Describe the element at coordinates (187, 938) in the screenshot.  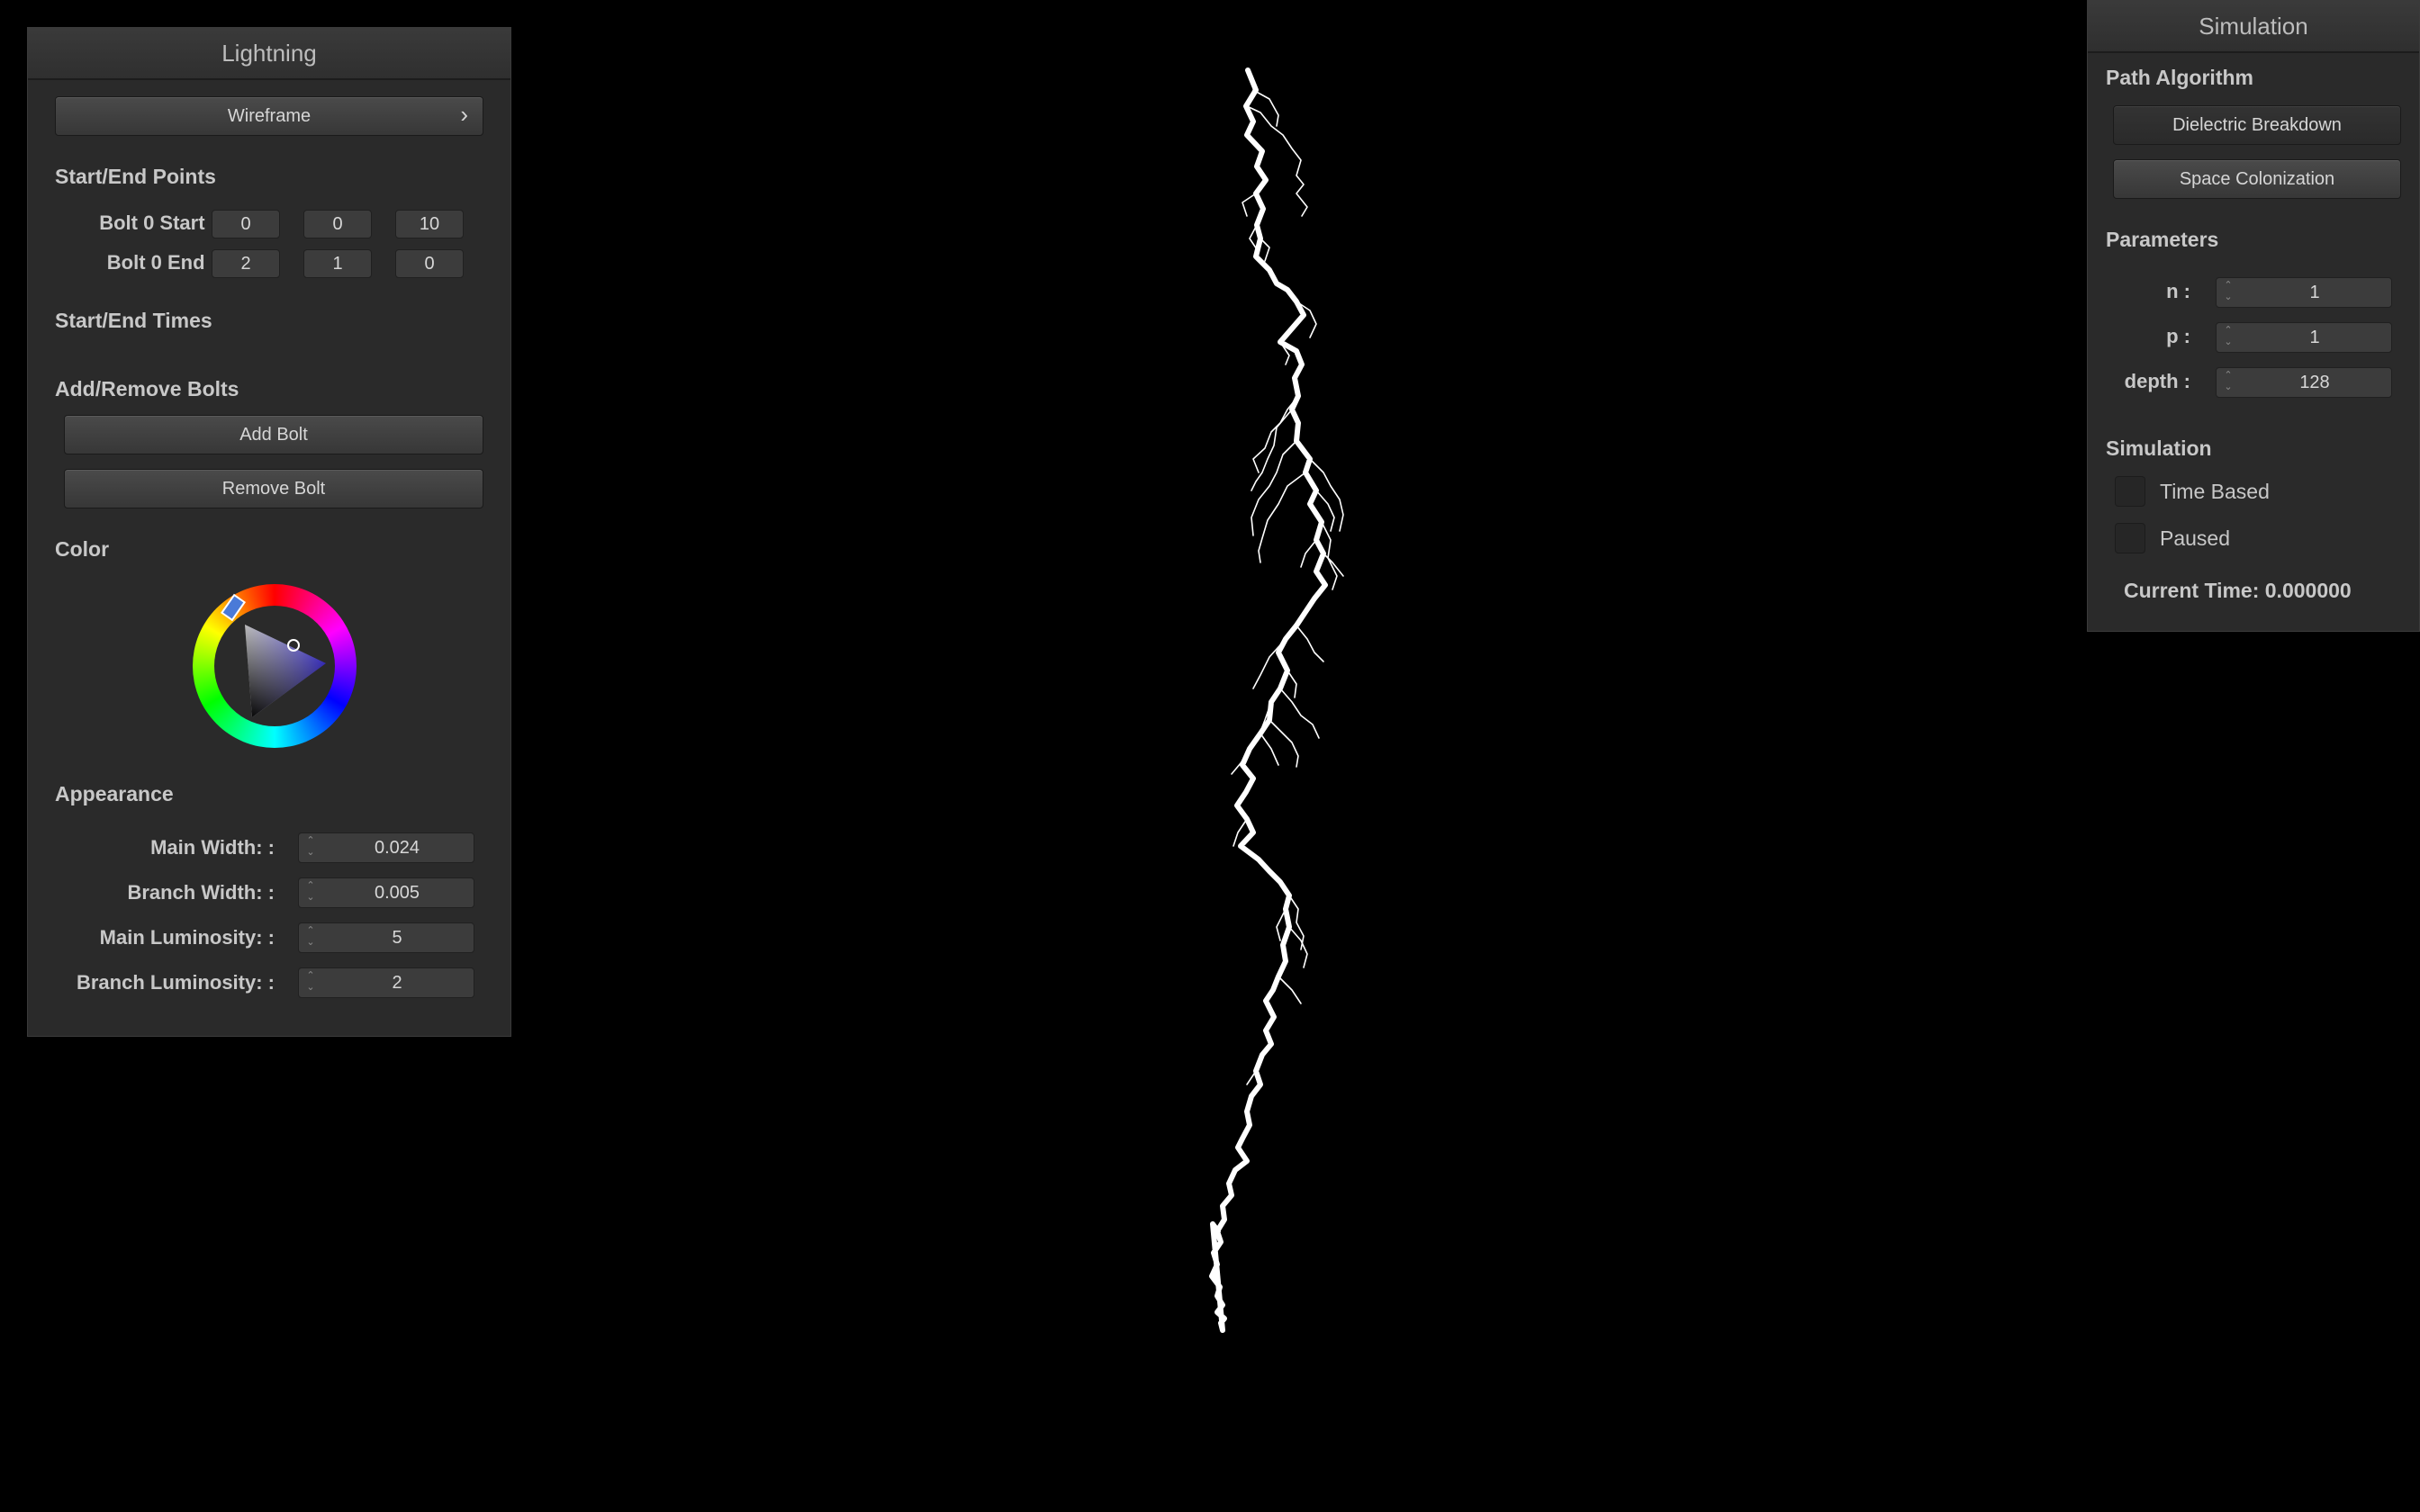
I see `main-luminosity-label: Main Luminosity: :` at that location.